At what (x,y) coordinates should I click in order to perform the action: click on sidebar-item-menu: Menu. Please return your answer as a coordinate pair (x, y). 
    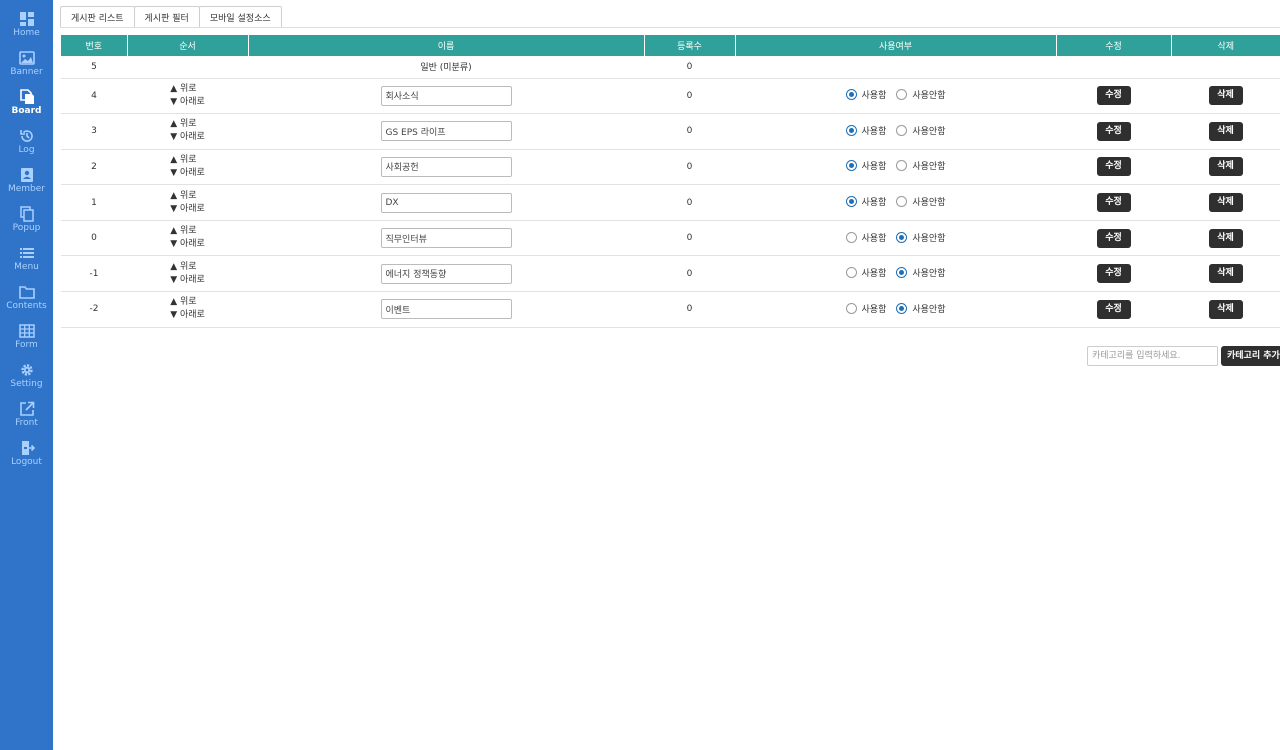
    Looking at the image, I should click on (26, 259).